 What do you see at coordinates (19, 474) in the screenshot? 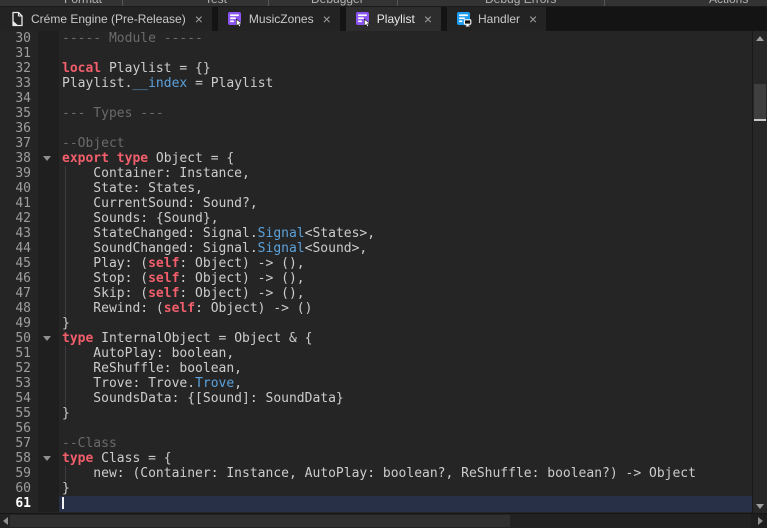
I see `line-number: 59` at bounding box center [19, 474].